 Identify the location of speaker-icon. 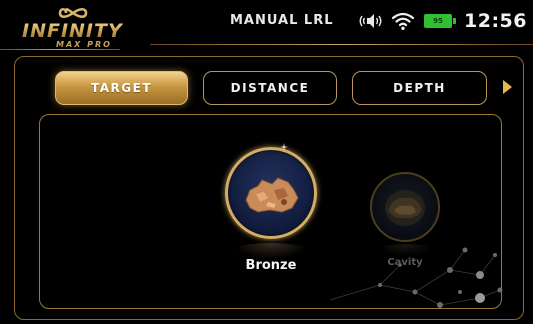
(371, 21).